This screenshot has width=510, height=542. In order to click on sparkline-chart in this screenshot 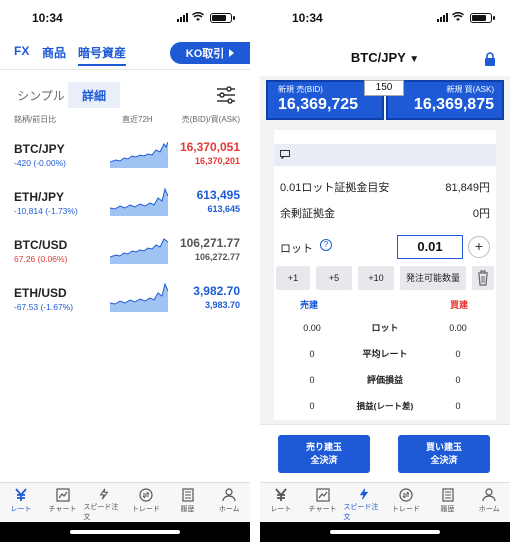, I will do `click(139, 297)`.